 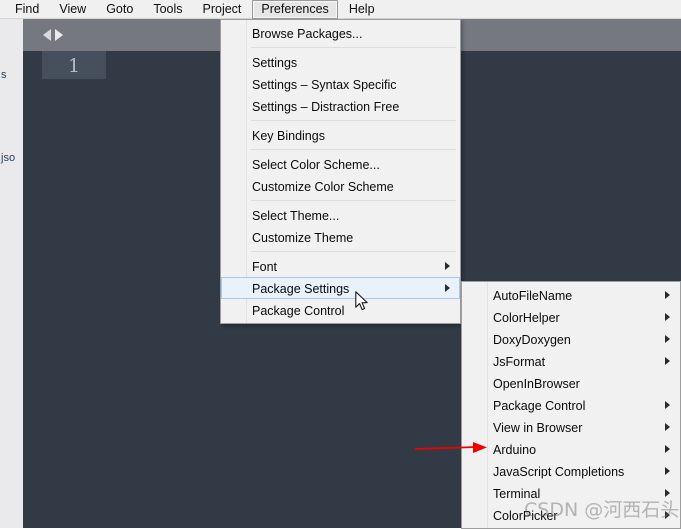 I want to click on menu-item-customize-theme: Customize Theme, so click(x=340, y=237).